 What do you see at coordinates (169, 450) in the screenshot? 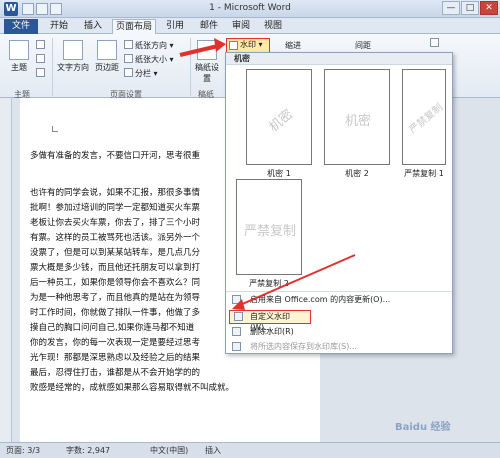
I see `status-language: 中文(中国)` at bounding box center [169, 450].